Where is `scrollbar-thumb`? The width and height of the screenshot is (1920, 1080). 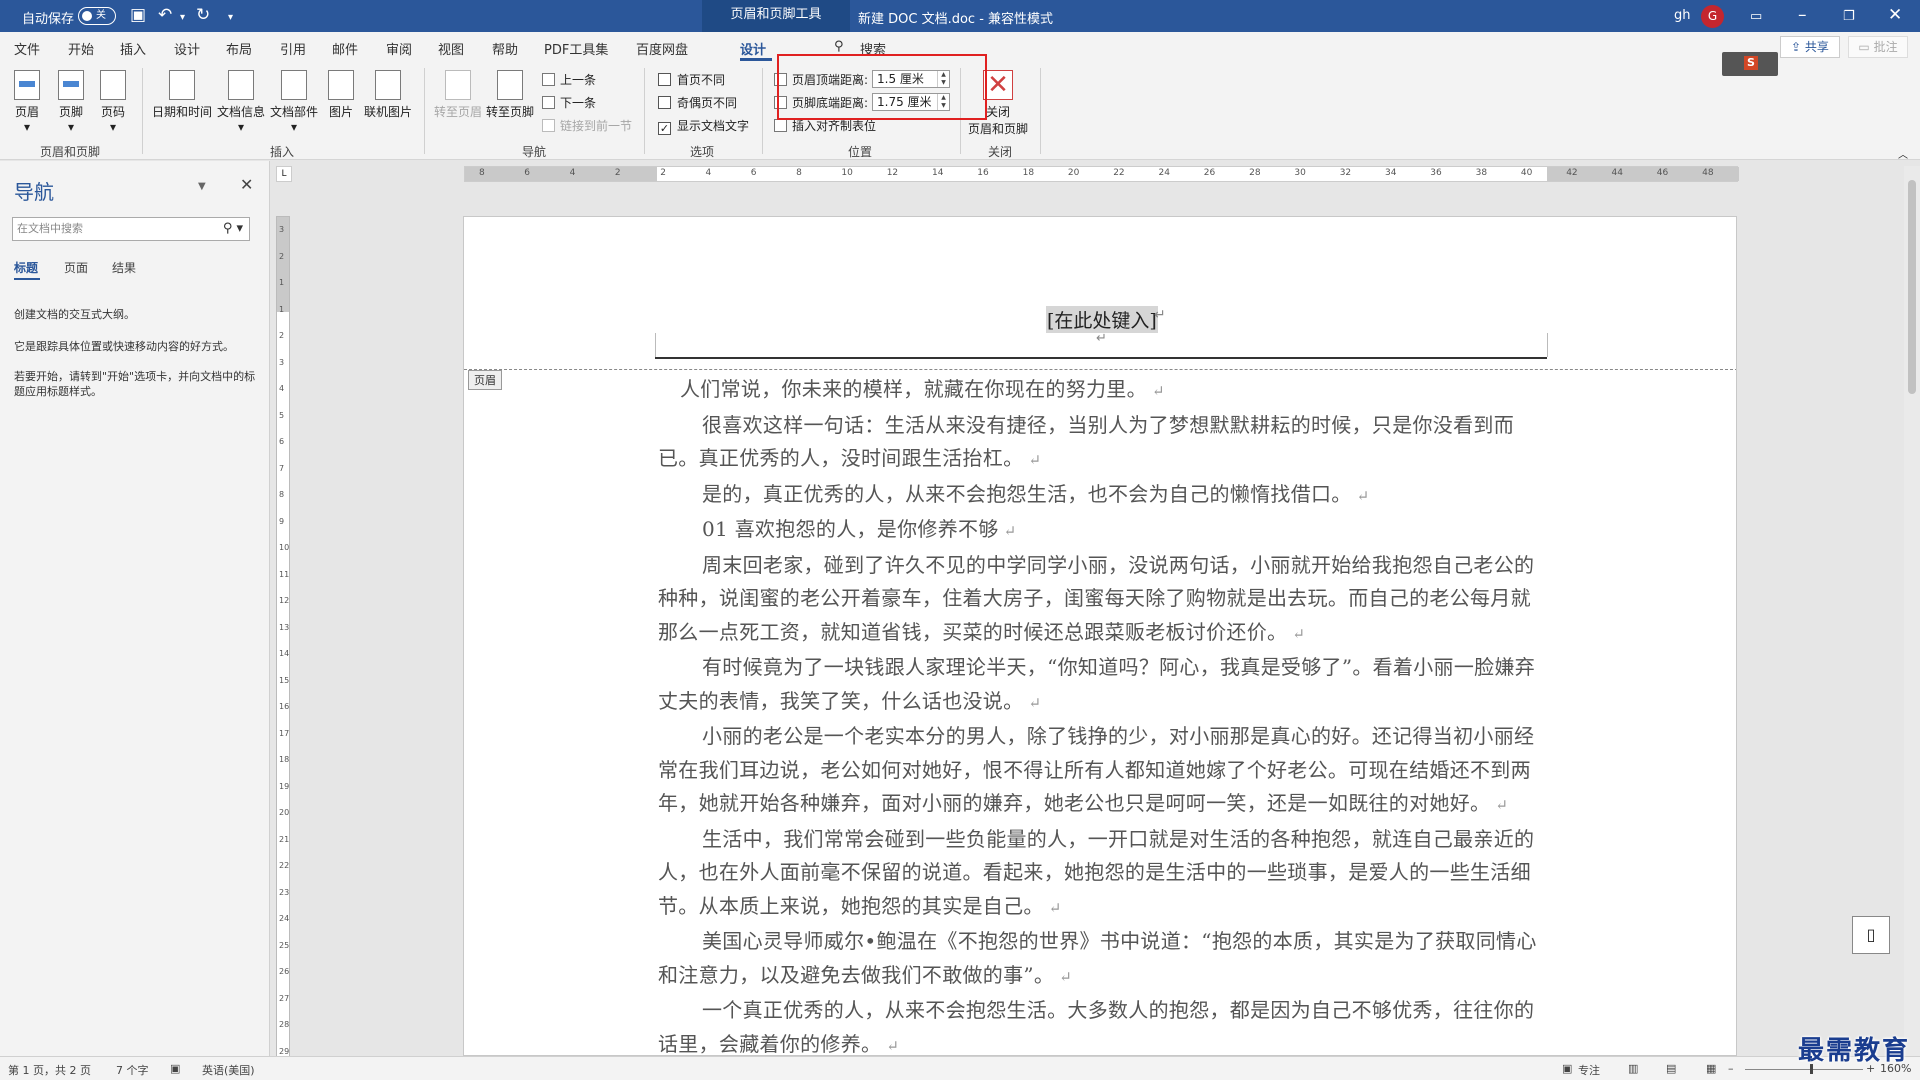 scrollbar-thumb is located at coordinates (1912, 287).